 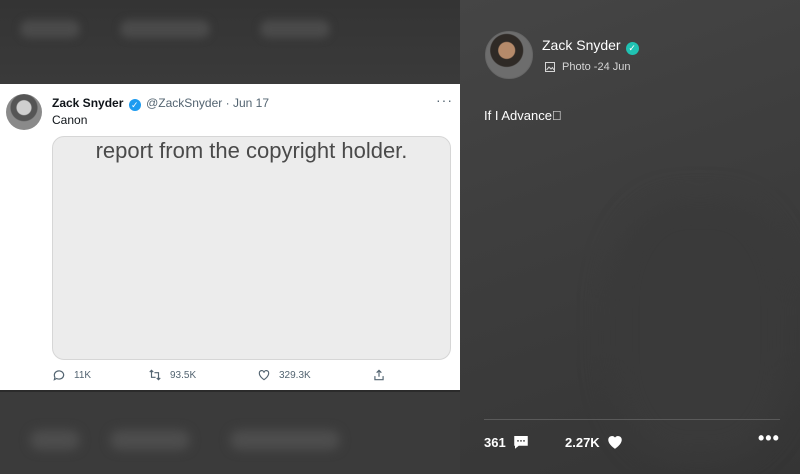 I want to click on share-icon, so click(x=379, y=375).